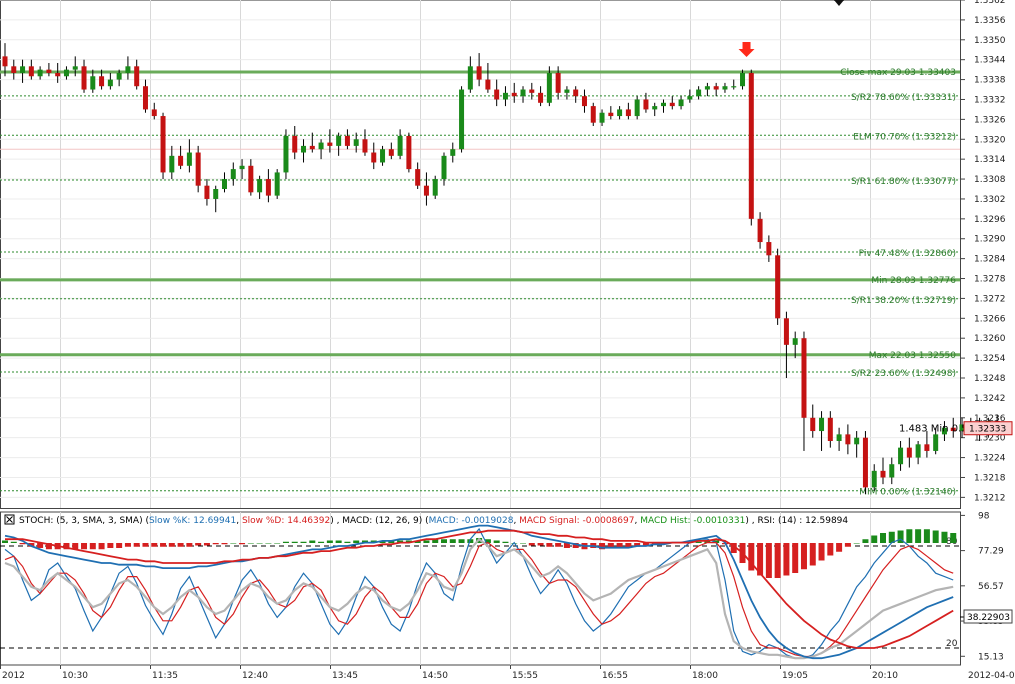 The height and width of the screenshot is (684, 1015). Describe the element at coordinates (990, 160) in the screenshot. I see `price-tick-label: 1.3314` at that location.